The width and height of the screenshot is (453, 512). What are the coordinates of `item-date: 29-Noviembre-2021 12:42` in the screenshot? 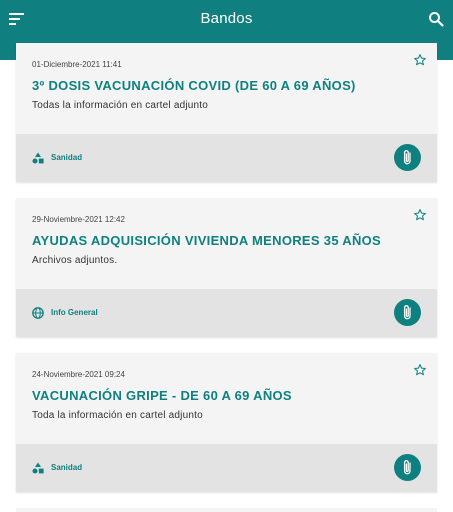 It's located at (78, 219).